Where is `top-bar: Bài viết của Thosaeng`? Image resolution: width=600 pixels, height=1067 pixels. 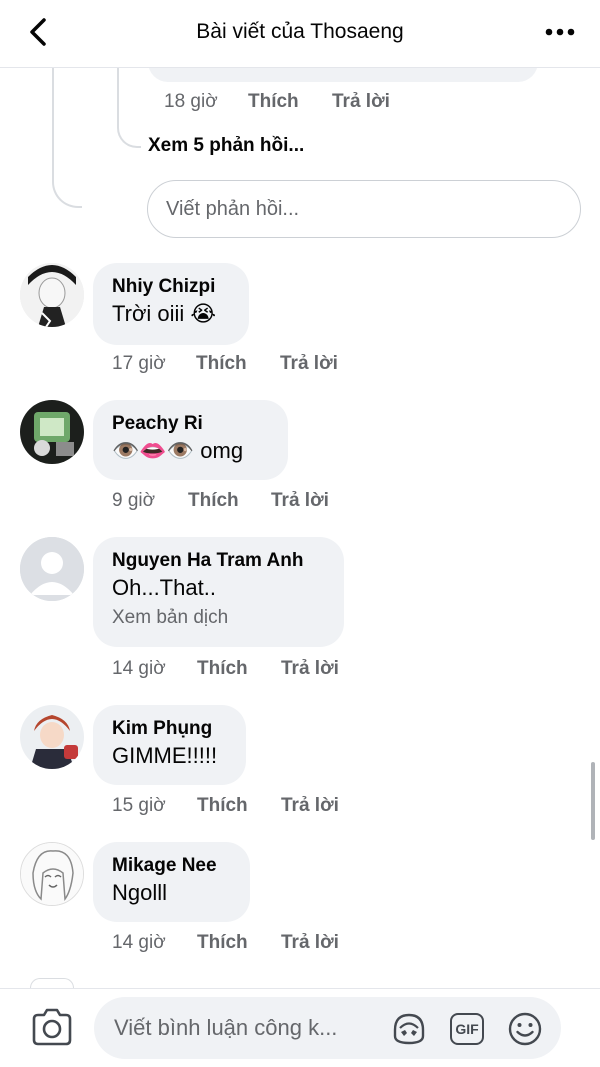
top-bar: Bài viết của Thosaeng is located at coordinates (300, 34).